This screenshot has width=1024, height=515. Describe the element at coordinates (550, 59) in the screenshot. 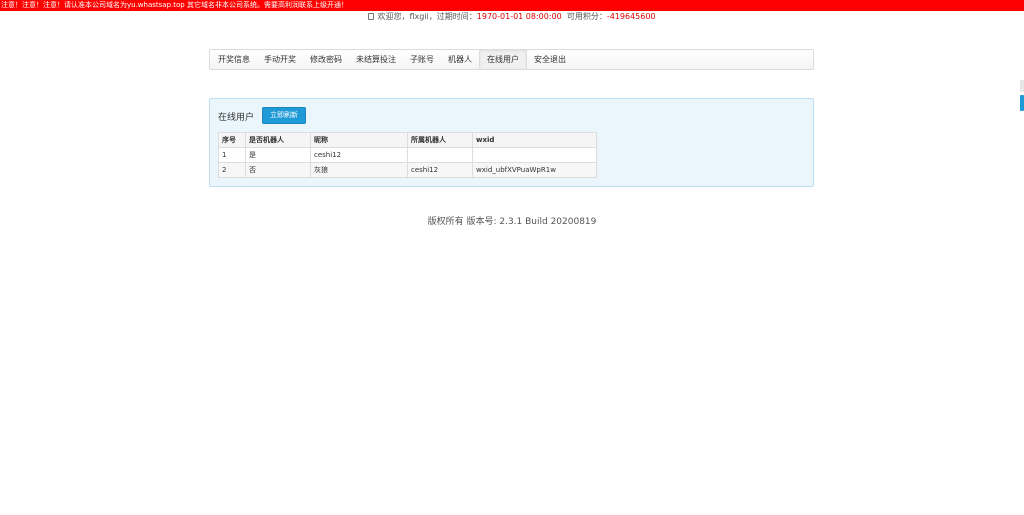

I see `nav-item-logout: 安全退出` at that location.